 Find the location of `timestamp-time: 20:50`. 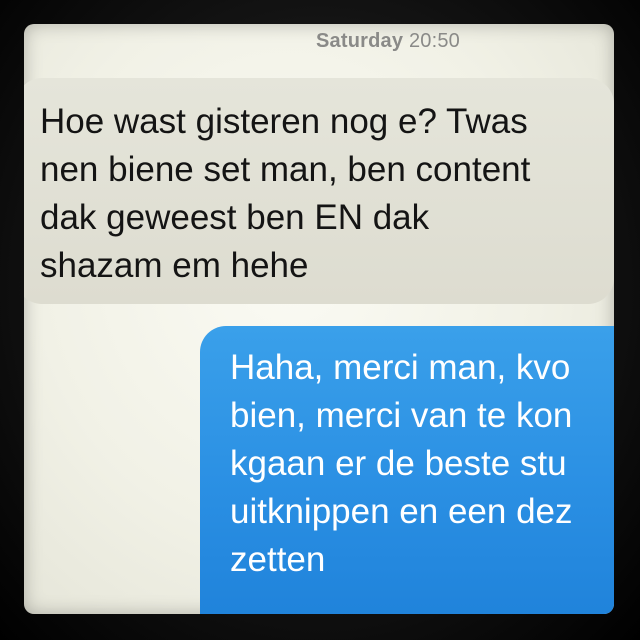

timestamp-time: 20:50 is located at coordinates (434, 41).